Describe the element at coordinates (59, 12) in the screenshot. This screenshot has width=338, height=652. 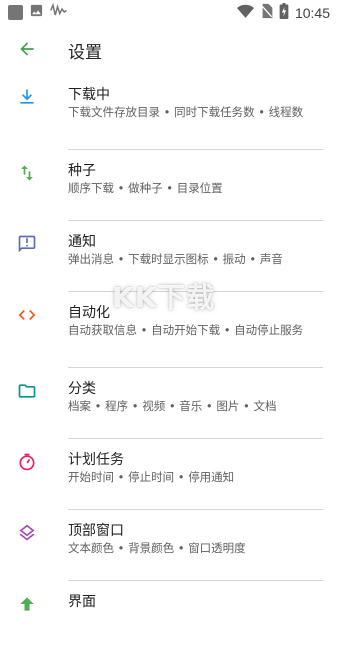
I see `signal-wave-icon` at that location.